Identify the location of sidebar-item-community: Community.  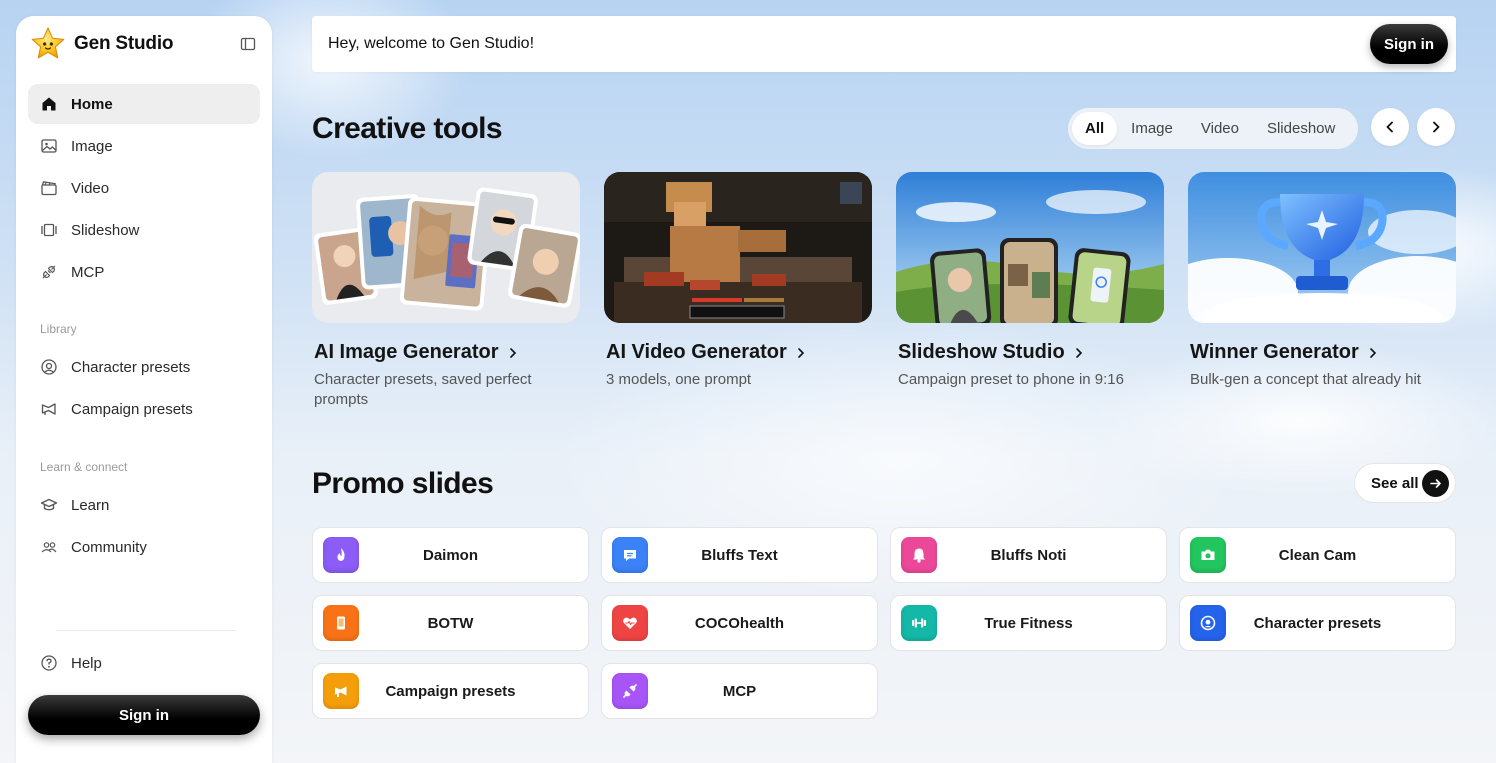
(144, 547).